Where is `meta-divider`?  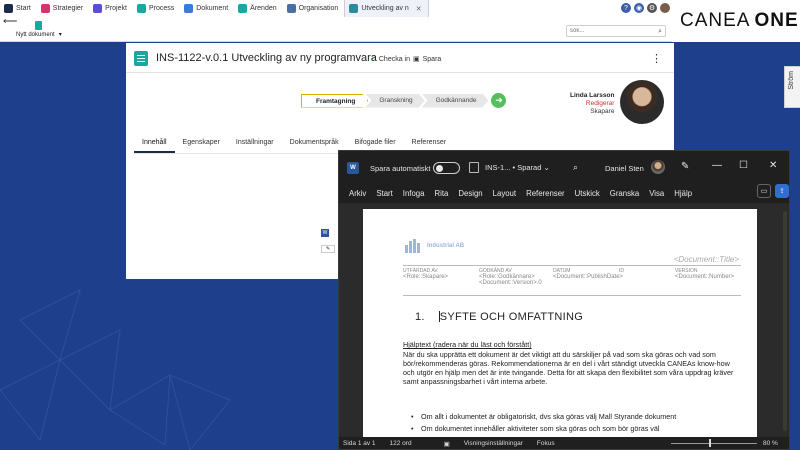
meta-divider is located at coordinates (572, 295).